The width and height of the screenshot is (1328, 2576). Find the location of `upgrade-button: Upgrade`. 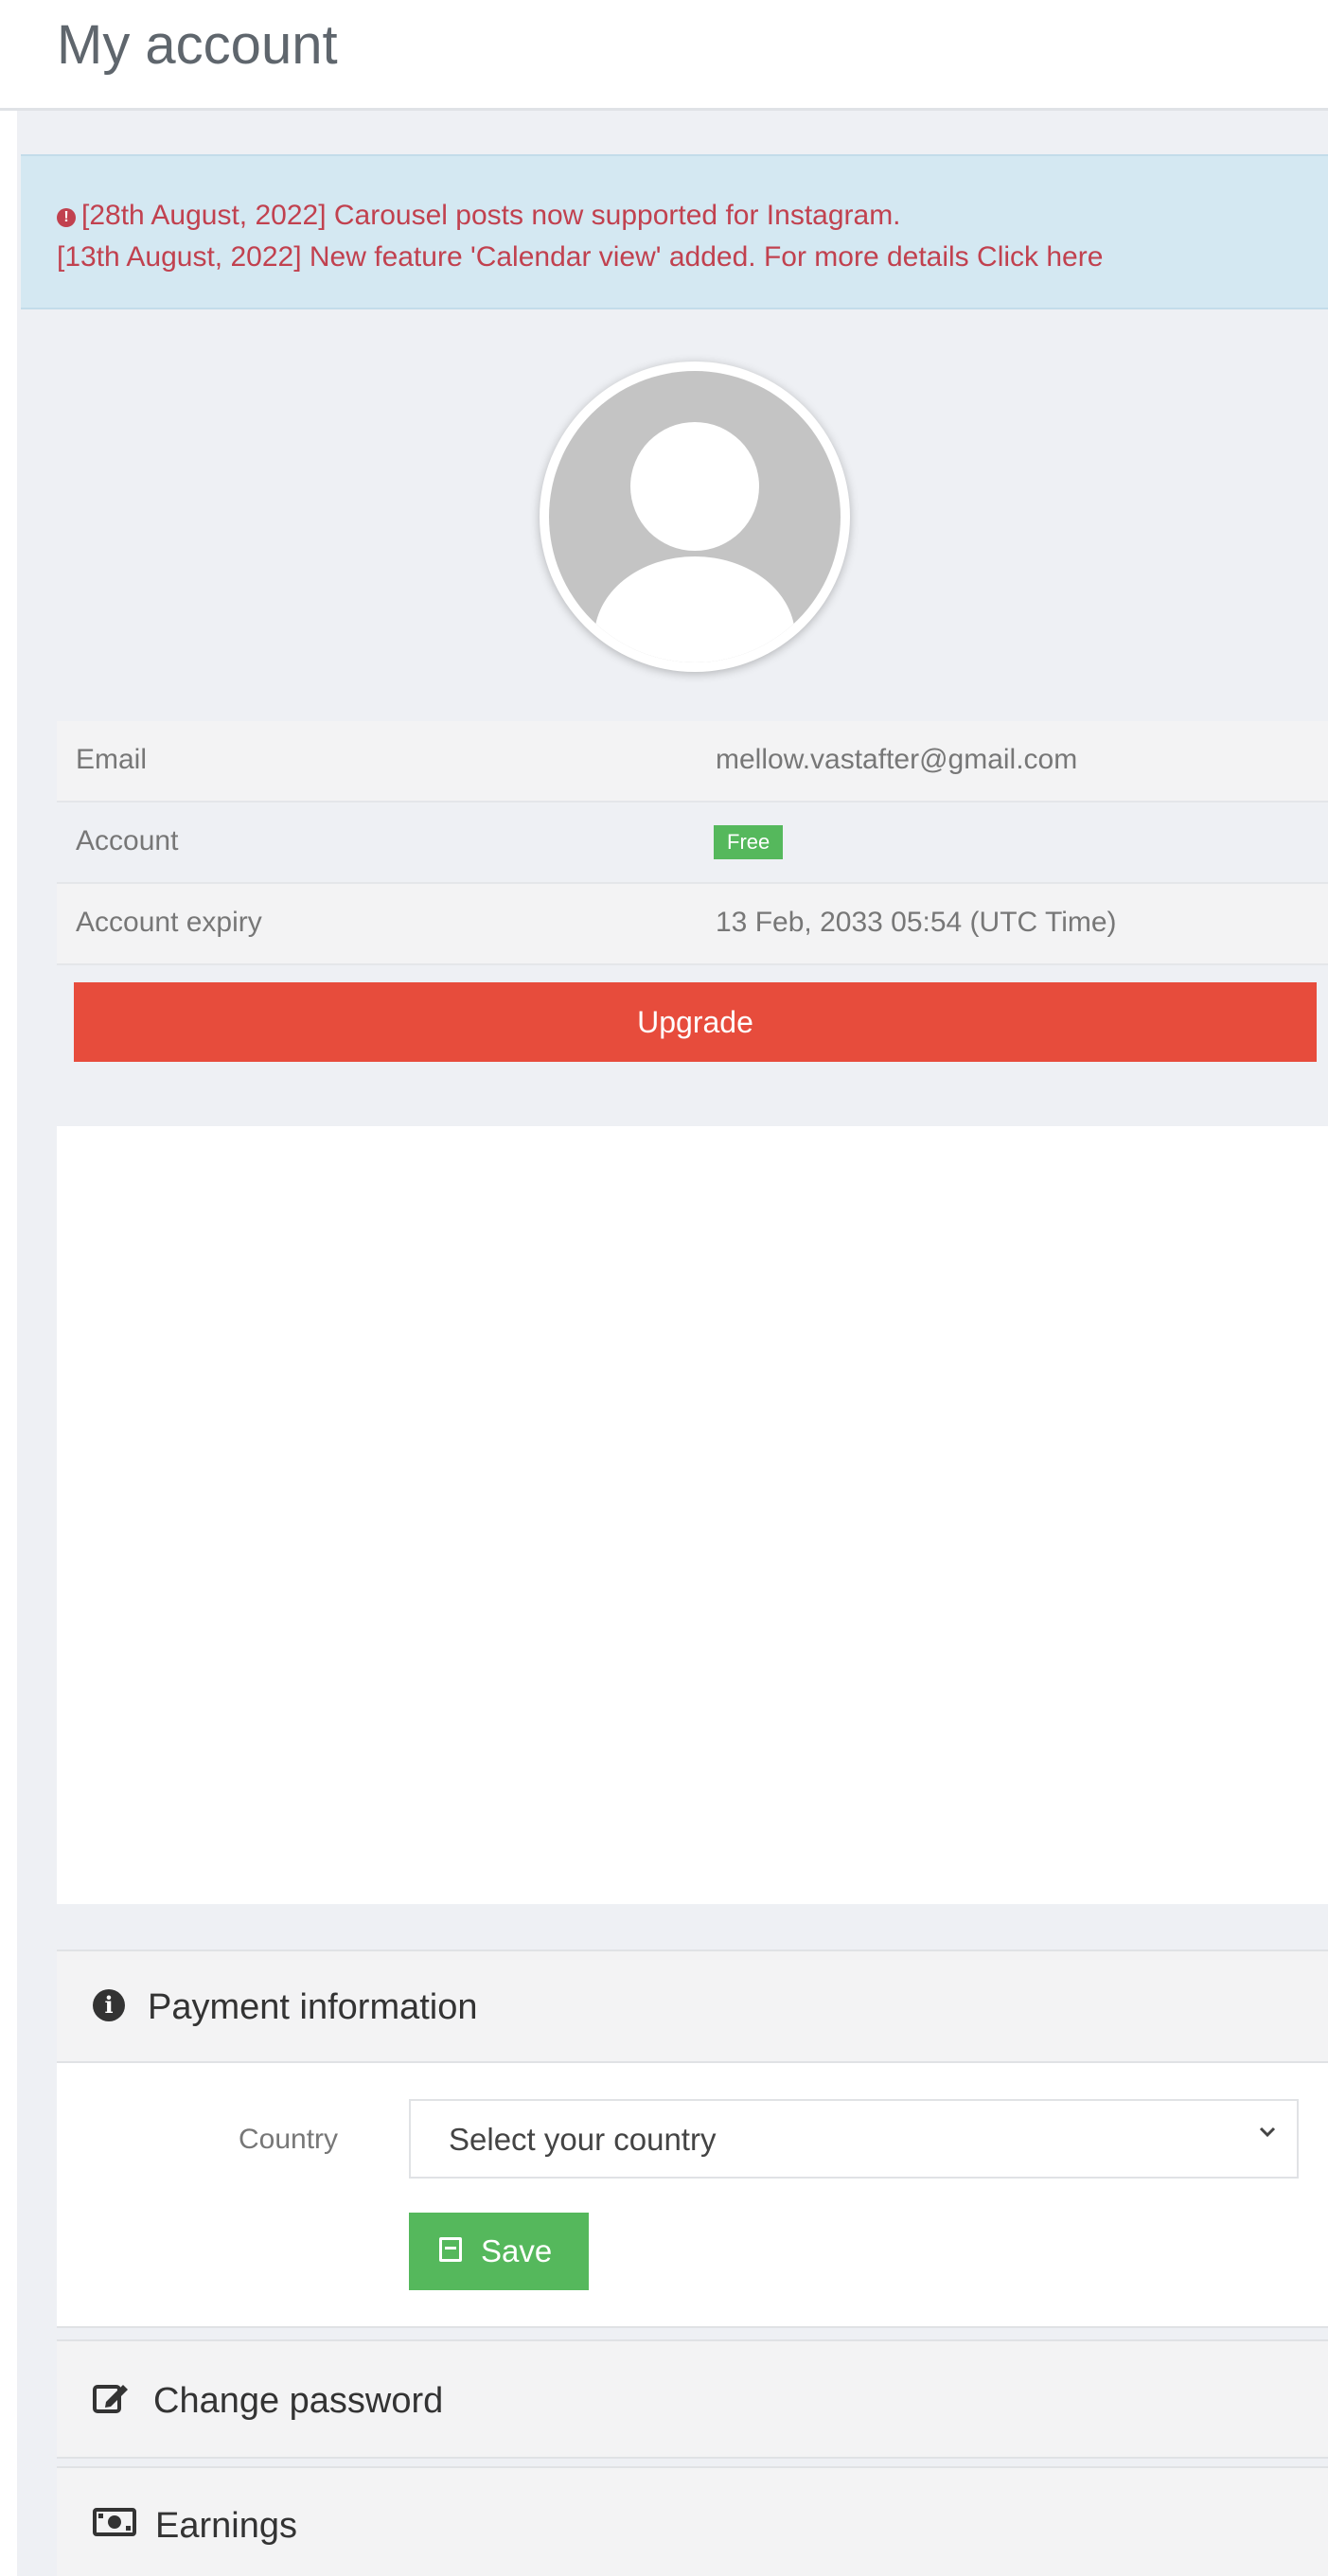

upgrade-button: Upgrade is located at coordinates (695, 1022).